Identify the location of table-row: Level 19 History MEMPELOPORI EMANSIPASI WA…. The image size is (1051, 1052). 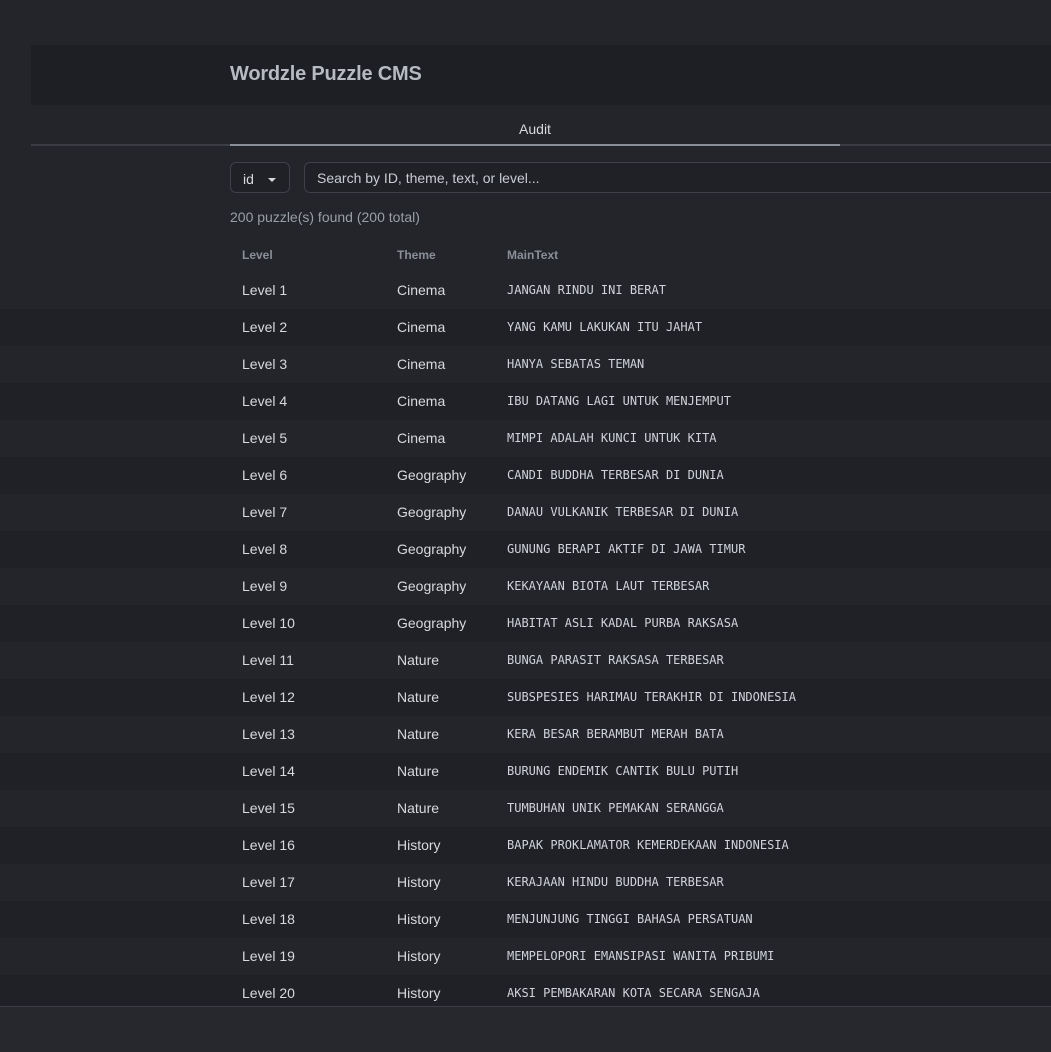
(525, 956).